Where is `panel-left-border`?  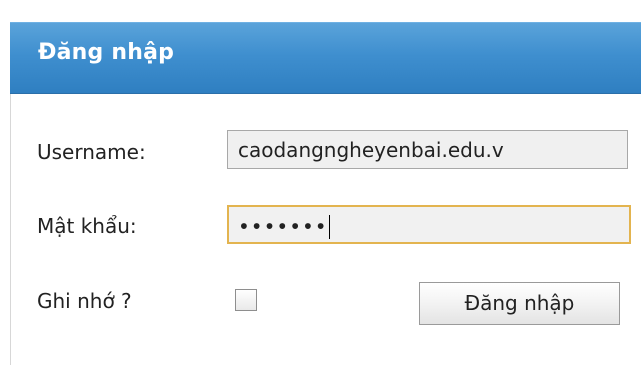 panel-left-border is located at coordinates (10, 229).